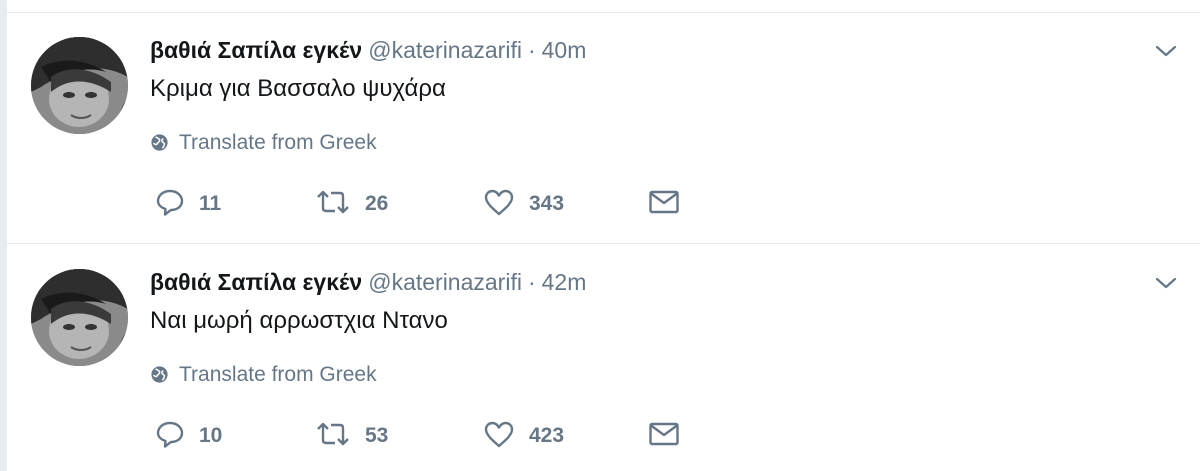 The width and height of the screenshot is (1200, 471). I want to click on tweet-header: βαθιά Σαπίλα εγκέν @katerinazarifi · 42m, so click(368, 282).